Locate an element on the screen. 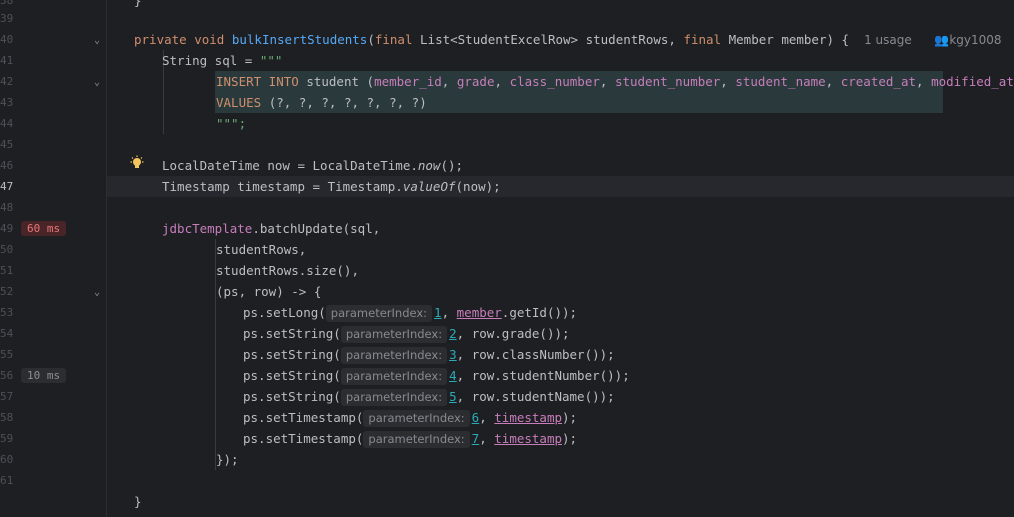  line-number: 56 is located at coordinates (7, 375).